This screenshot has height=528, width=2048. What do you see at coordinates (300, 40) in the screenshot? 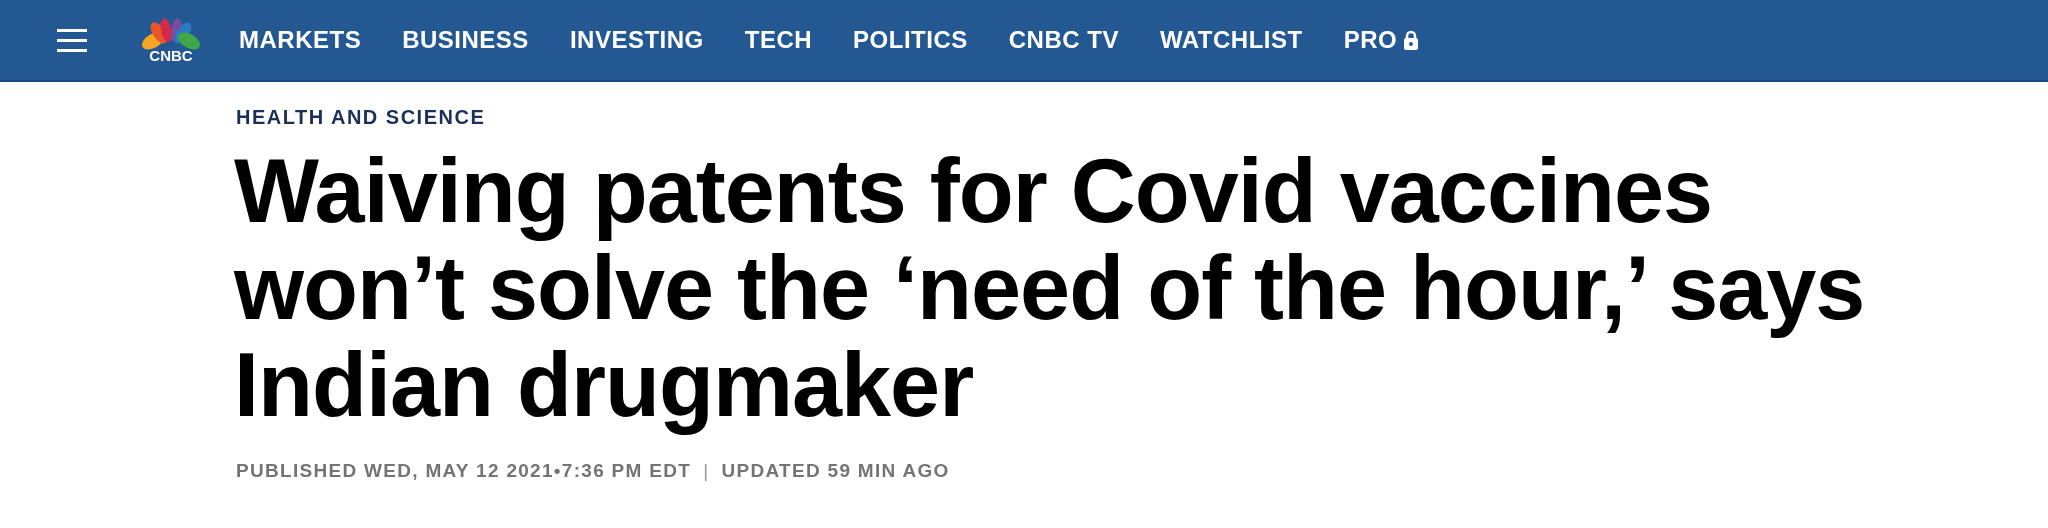
I see `nav-link: MARKETS` at bounding box center [300, 40].